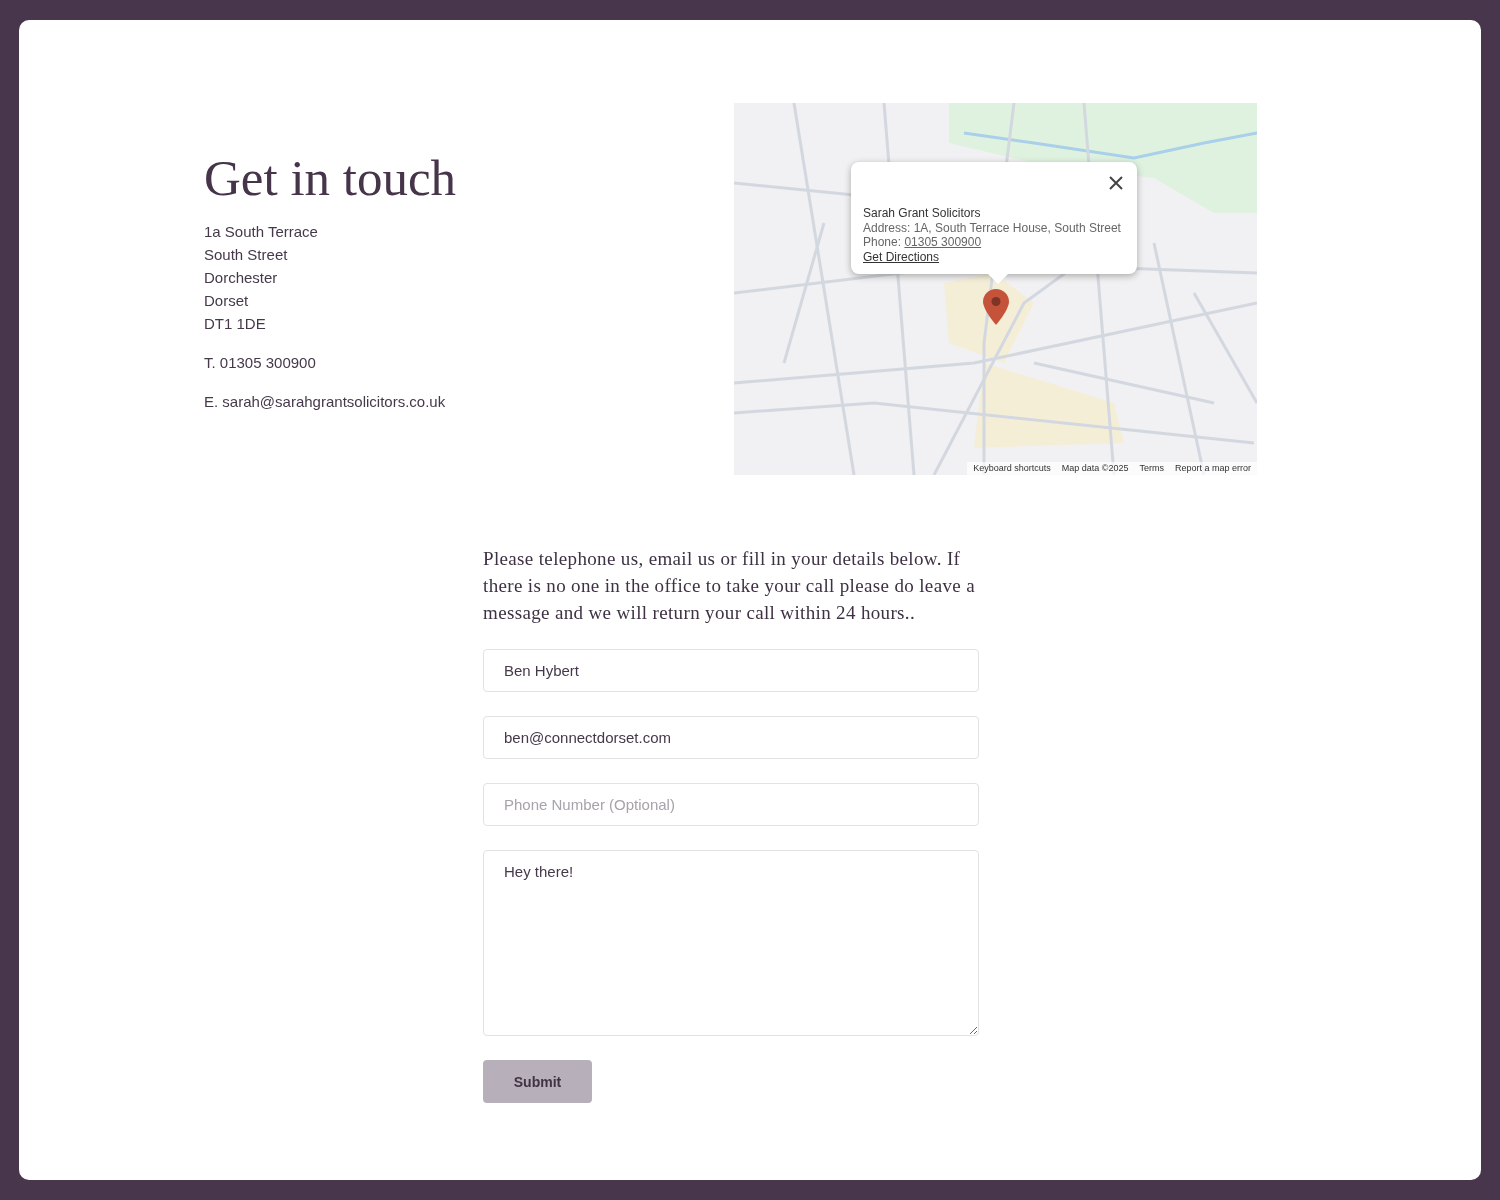 The width and height of the screenshot is (1500, 1200). I want to click on business-address: Address: 1A, South Terrace House, South Street, so click(992, 227).